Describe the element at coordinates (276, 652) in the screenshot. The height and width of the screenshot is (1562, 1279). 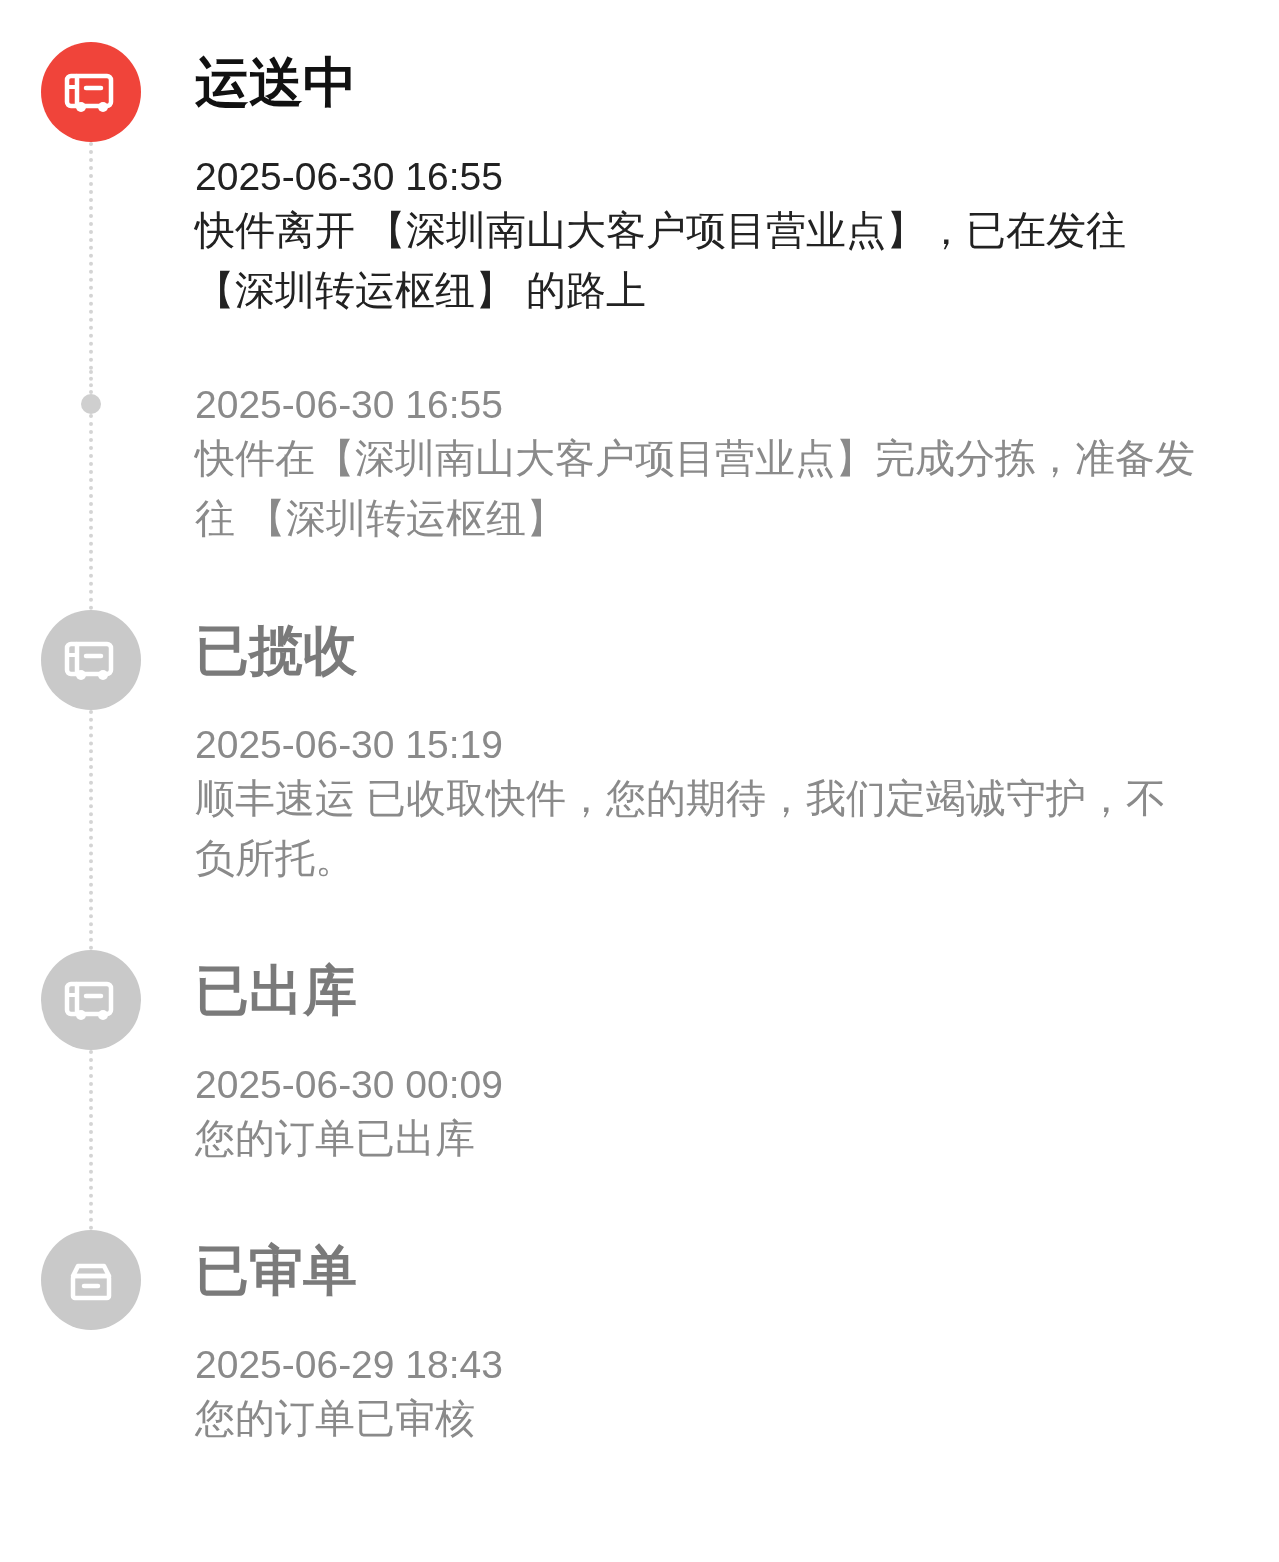
I see `stage-title: 已揽收` at that location.